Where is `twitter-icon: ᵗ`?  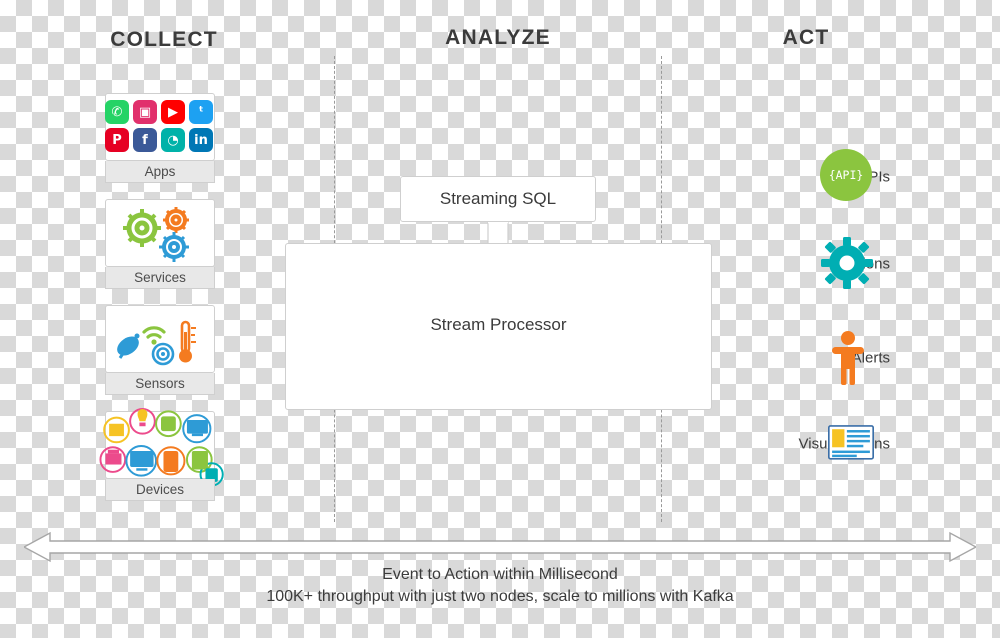
twitter-icon: ᵗ is located at coordinates (201, 112).